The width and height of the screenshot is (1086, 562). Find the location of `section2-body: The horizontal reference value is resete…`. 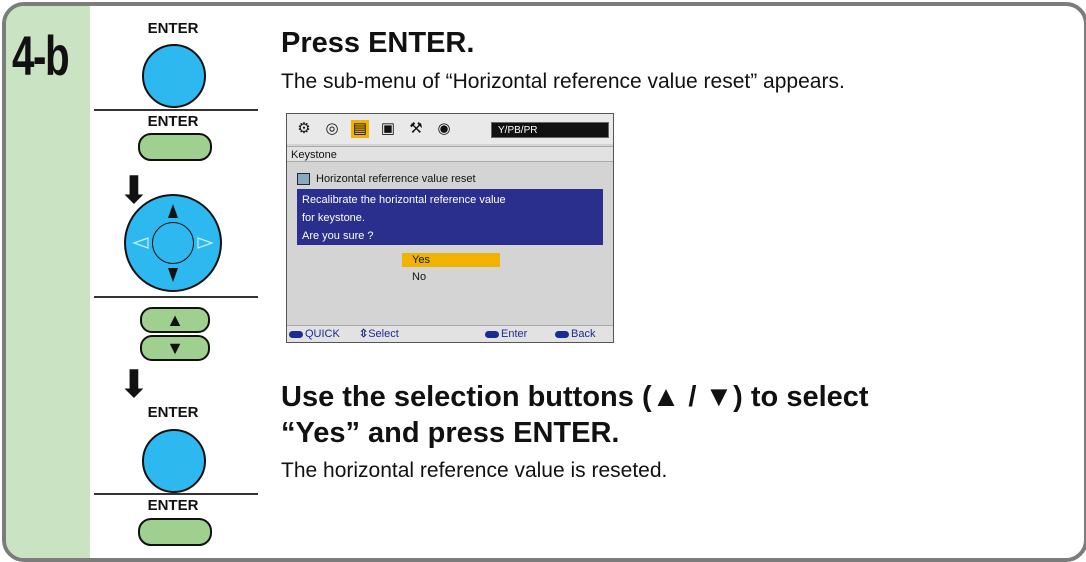

section2-body: The horizontal reference value is resete… is located at coordinates (474, 470).